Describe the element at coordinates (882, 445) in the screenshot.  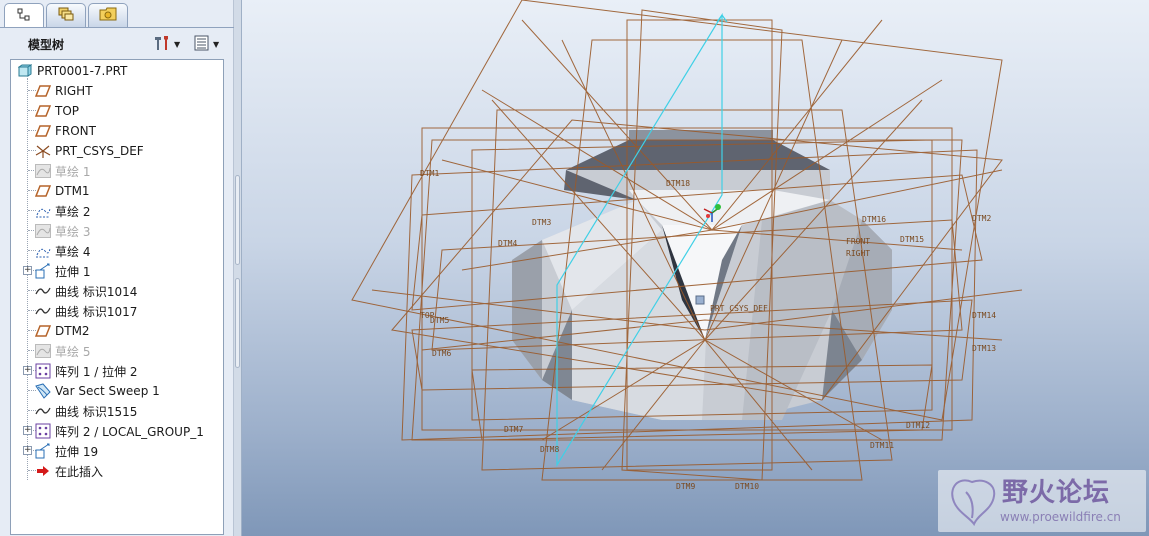
I see `datum-label-dtm11: DTM11` at that location.